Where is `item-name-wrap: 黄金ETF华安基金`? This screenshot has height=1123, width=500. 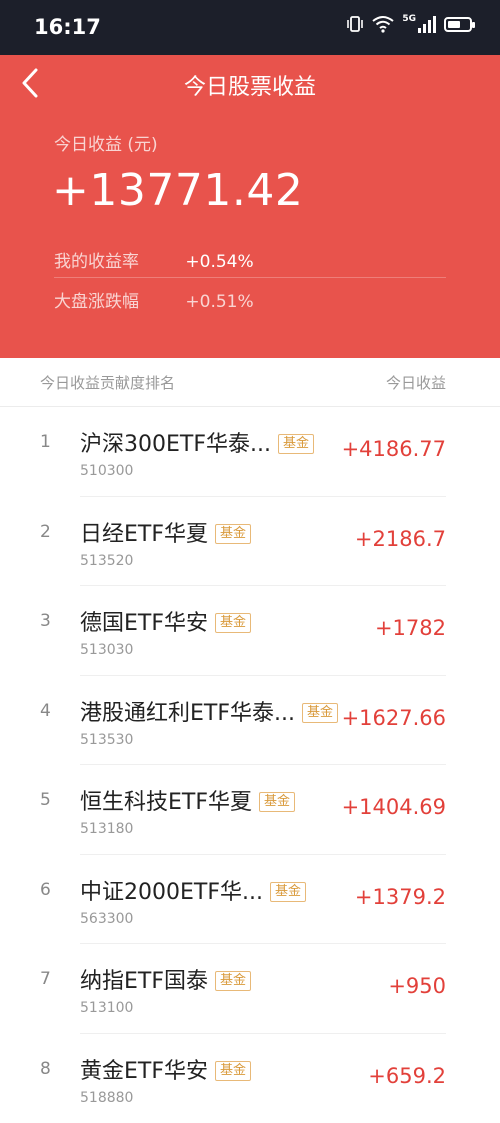 item-name-wrap: 黄金ETF华安基金 is located at coordinates (165, 1069).